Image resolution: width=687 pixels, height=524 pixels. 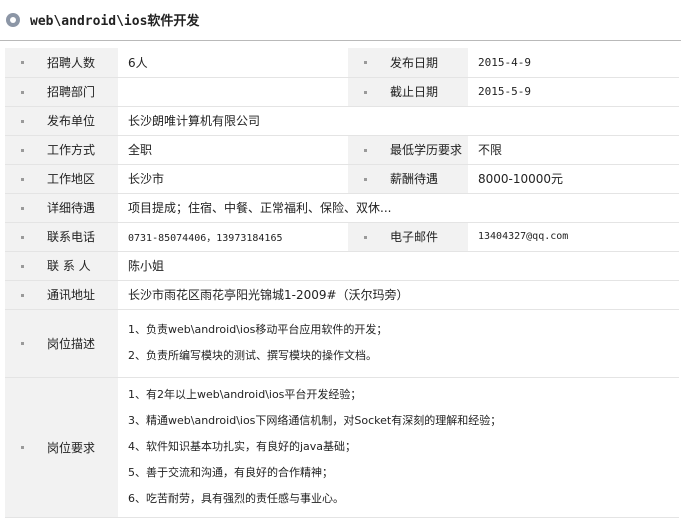 I want to click on department-value, so click(x=233, y=92).